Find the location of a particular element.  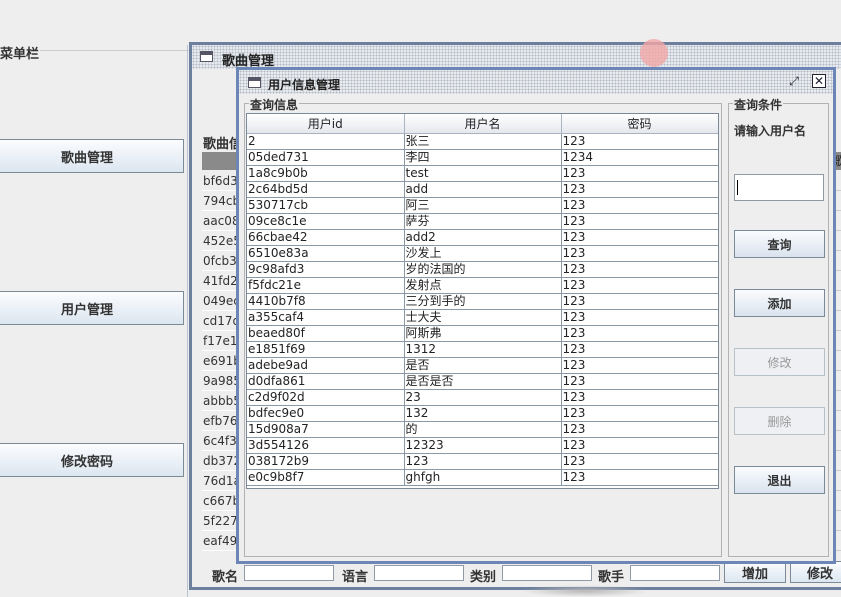

cell-user-id: 3d554126 is located at coordinates (326, 445).